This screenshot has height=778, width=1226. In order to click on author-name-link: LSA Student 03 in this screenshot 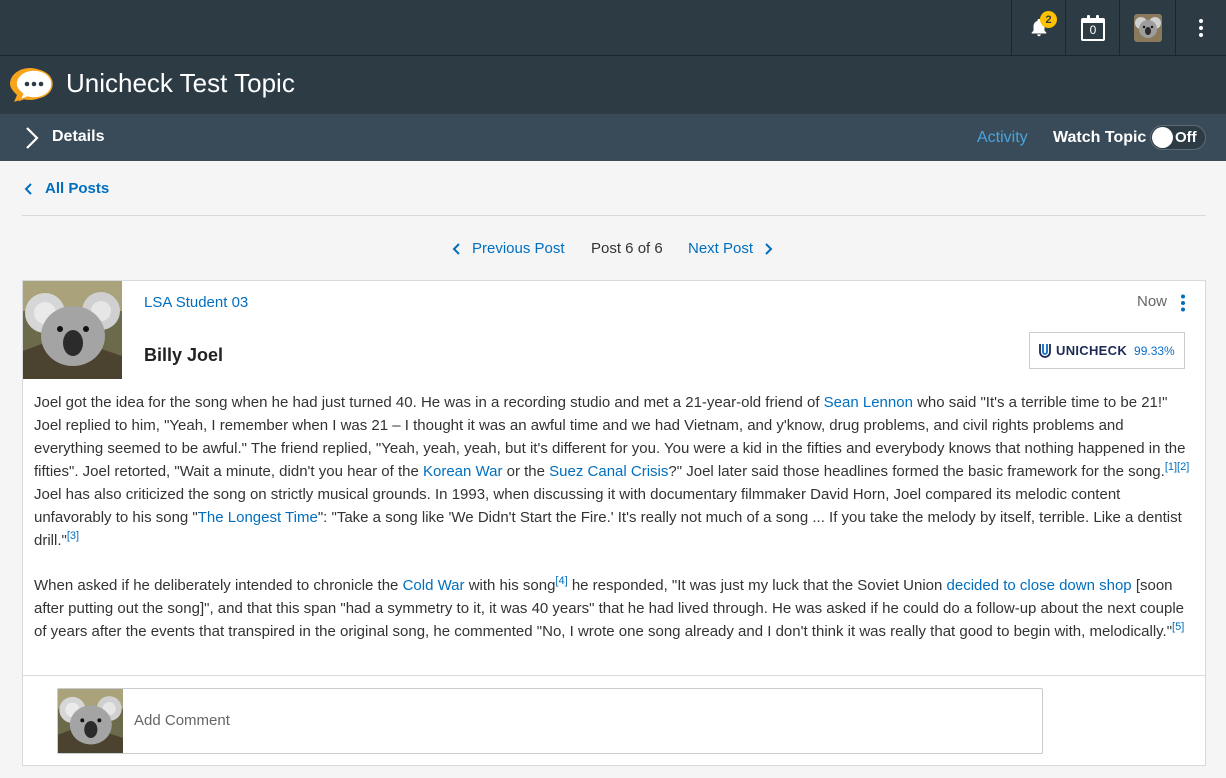, I will do `click(196, 302)`.